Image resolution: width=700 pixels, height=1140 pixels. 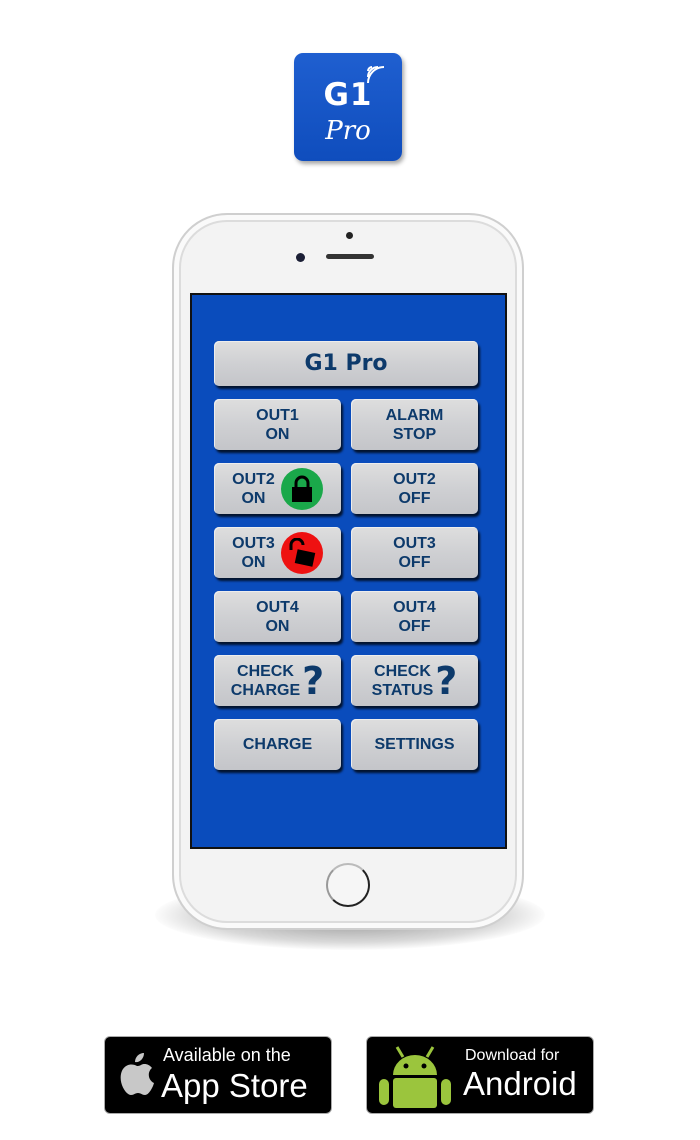 I want to click on lock-closed-icon, so click(x=301, y=488).